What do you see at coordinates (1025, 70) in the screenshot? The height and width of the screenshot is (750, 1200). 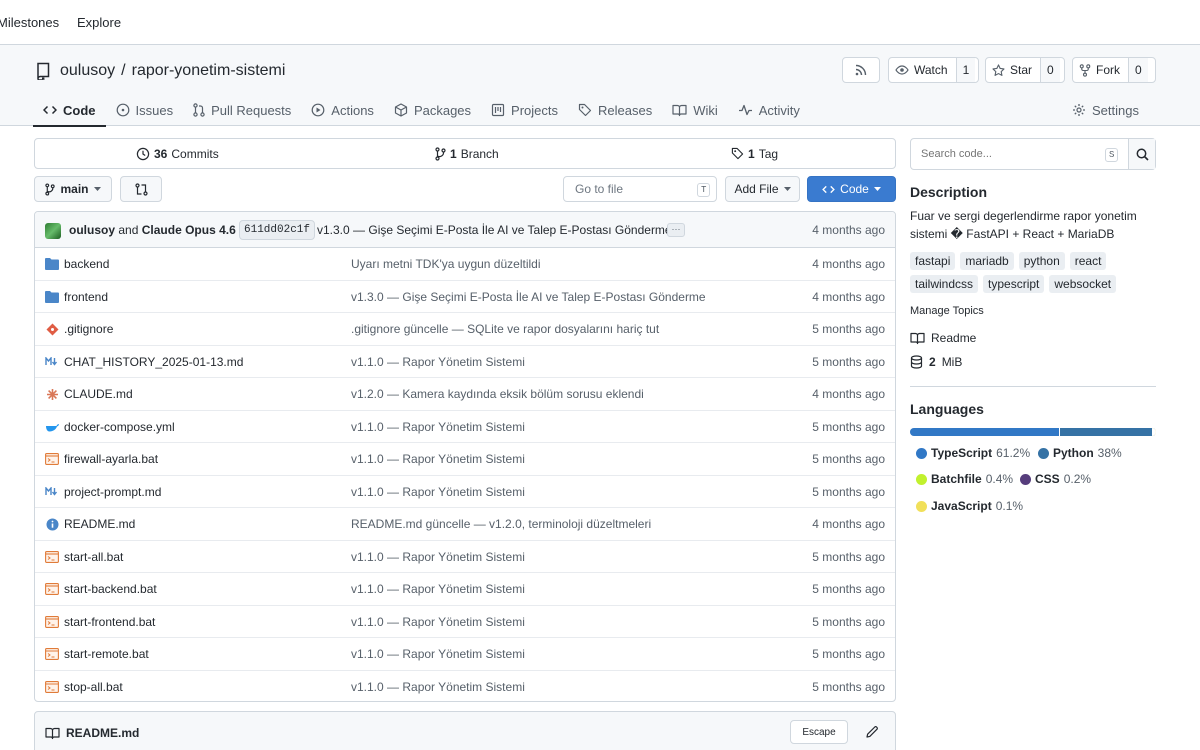 I see `star-button: Star 0` at bounding box center [1025, 70].